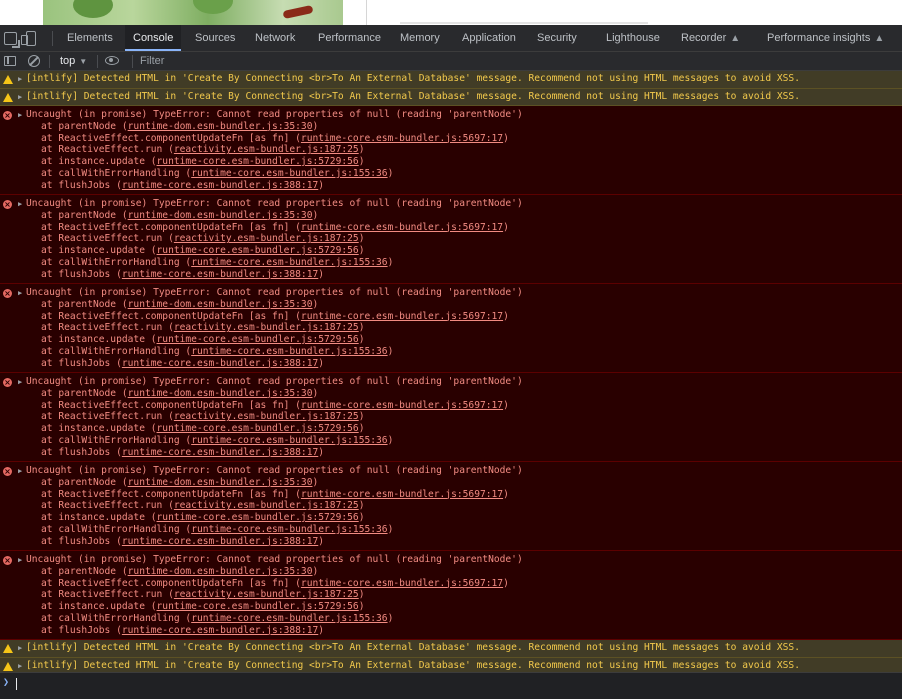 The height and width of the screenshot is (699, 902). What do you see at coordinates (112, 60) in the screenshot?
I see `live-expression-icon` at bounding box center [112, 60].